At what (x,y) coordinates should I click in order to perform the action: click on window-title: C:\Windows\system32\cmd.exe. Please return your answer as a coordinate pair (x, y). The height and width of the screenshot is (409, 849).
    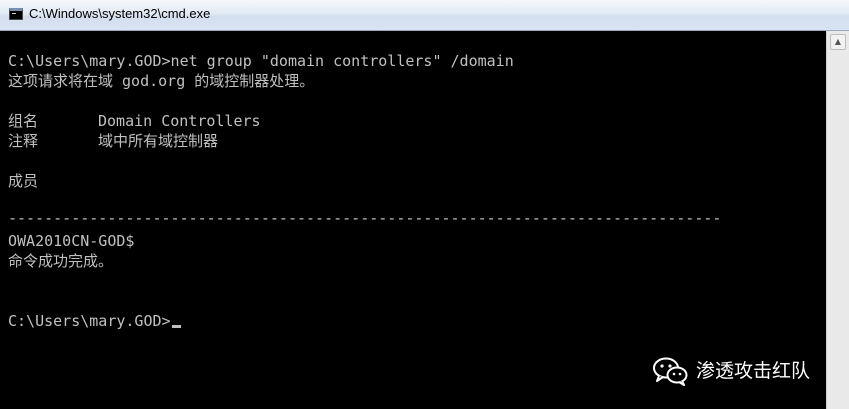
    Looking at the image, I should click on (120, 13).